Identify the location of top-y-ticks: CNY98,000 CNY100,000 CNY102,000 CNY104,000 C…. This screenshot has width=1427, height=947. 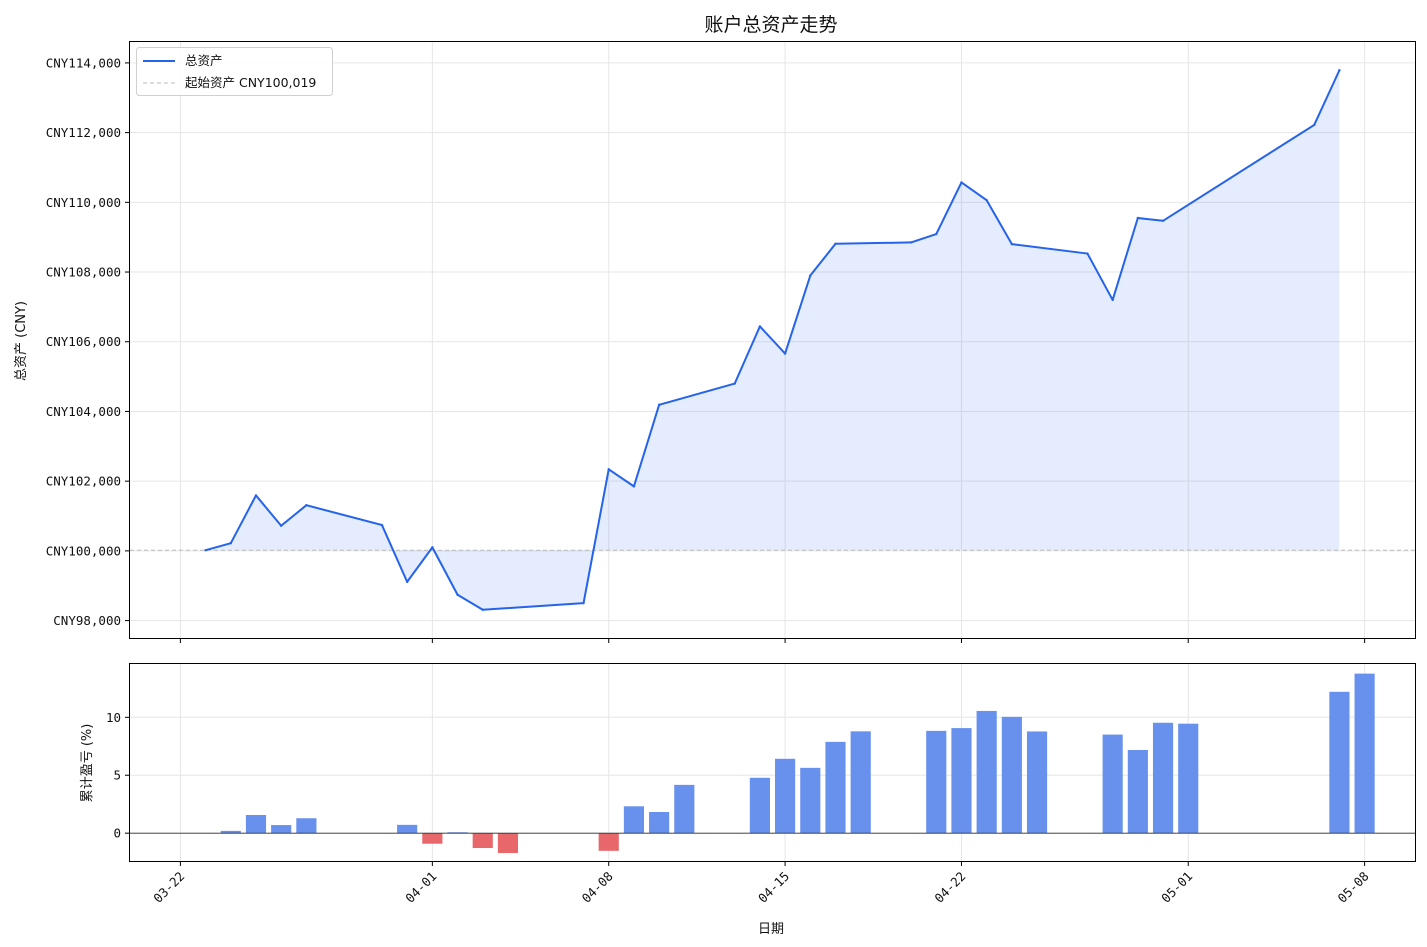
(88, 341).